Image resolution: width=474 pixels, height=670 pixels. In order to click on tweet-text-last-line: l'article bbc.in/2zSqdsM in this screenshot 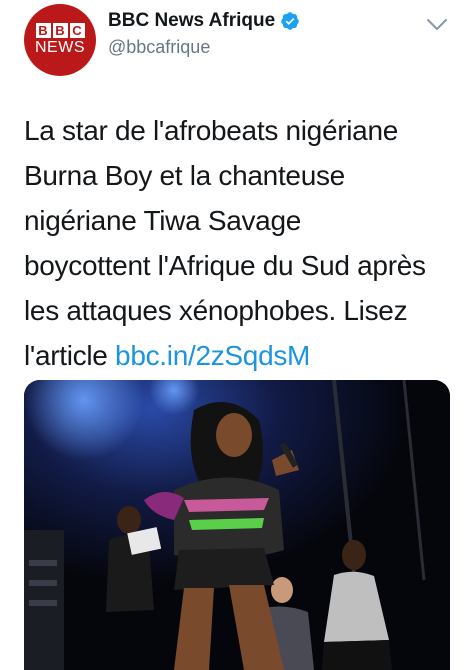, I will do `click(244, 355)`.